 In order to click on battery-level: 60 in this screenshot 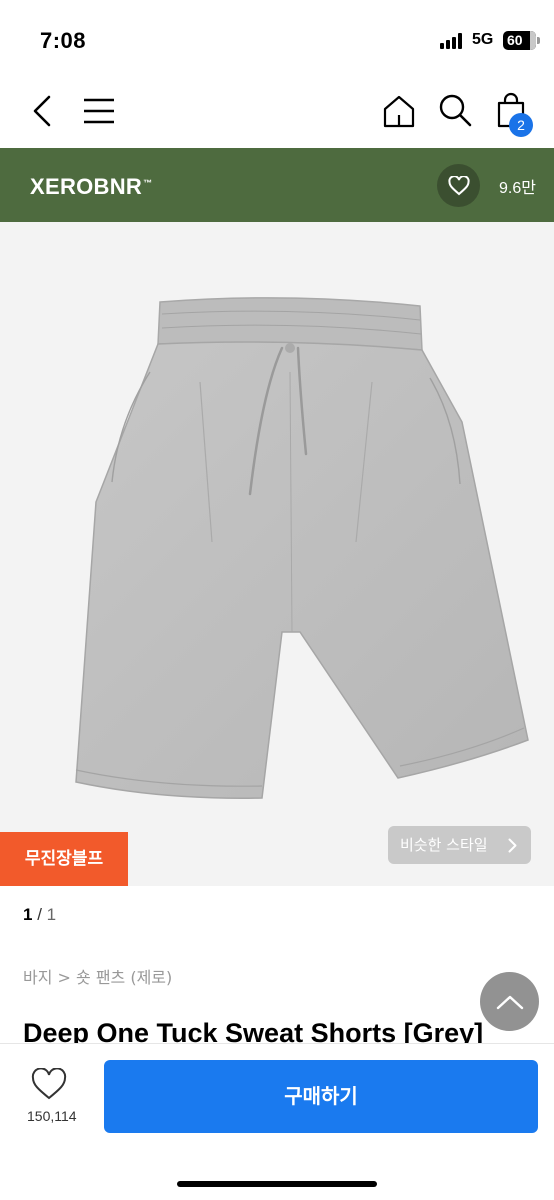, I will do `click(515, 40)`.